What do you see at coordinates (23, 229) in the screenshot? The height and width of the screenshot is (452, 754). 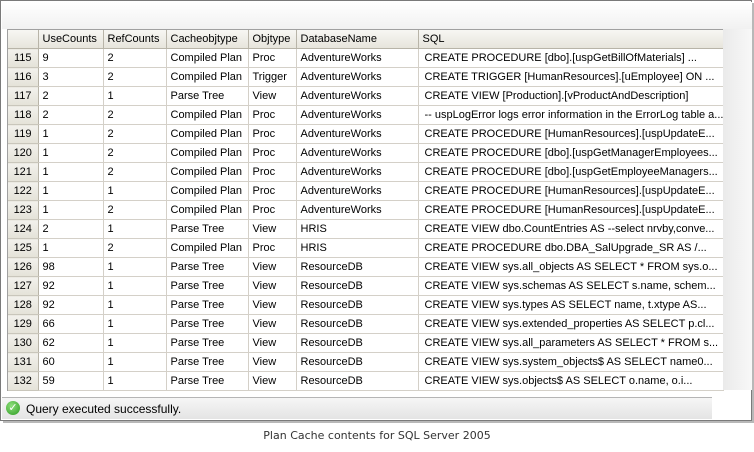 I see `row-number: 124` at bounding box center [23, 229].